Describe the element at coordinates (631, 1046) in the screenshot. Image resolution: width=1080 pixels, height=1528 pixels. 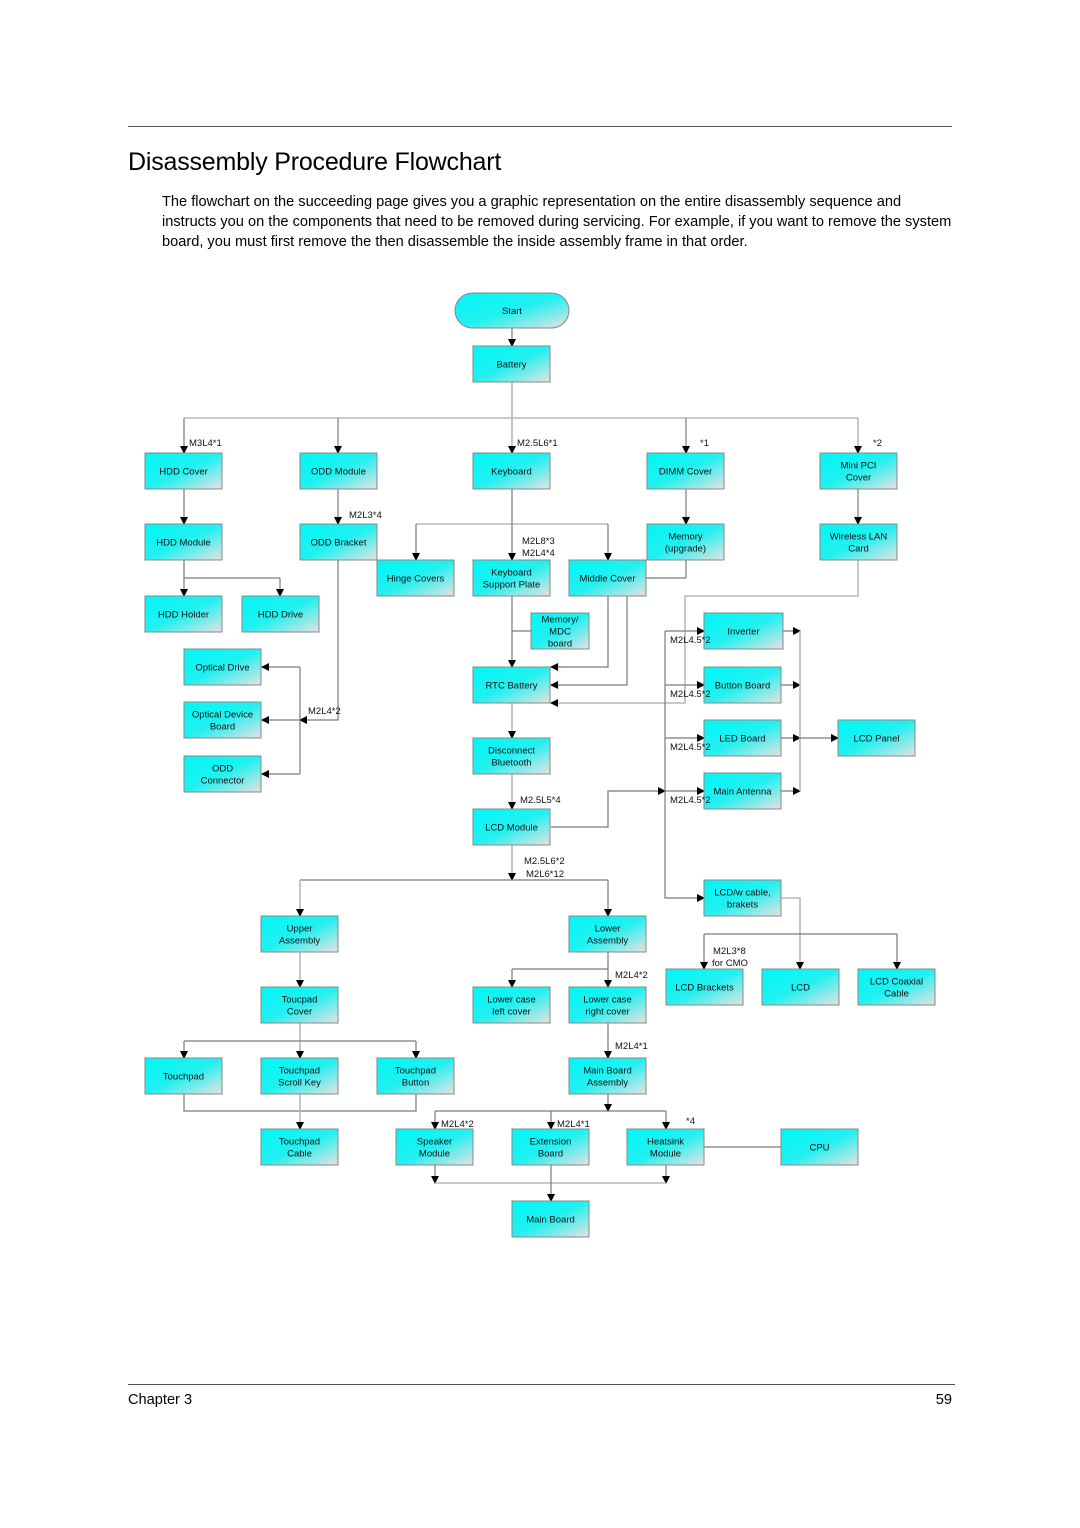
I see `screw-label-main-board-assembly-screws: M2L4*1` at that location.